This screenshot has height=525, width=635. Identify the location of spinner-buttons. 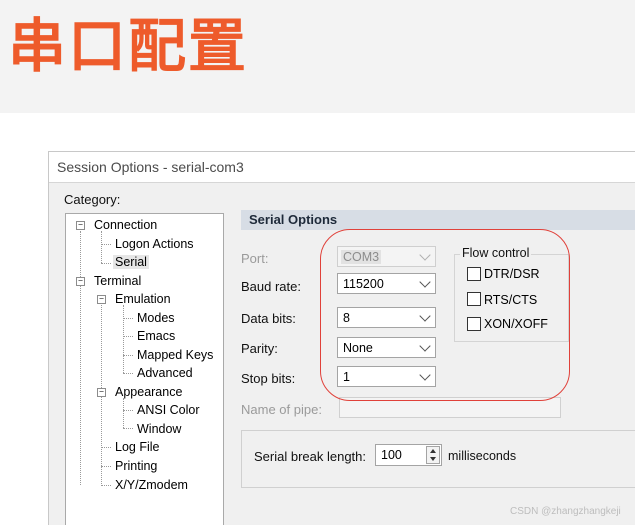
(433, 455).